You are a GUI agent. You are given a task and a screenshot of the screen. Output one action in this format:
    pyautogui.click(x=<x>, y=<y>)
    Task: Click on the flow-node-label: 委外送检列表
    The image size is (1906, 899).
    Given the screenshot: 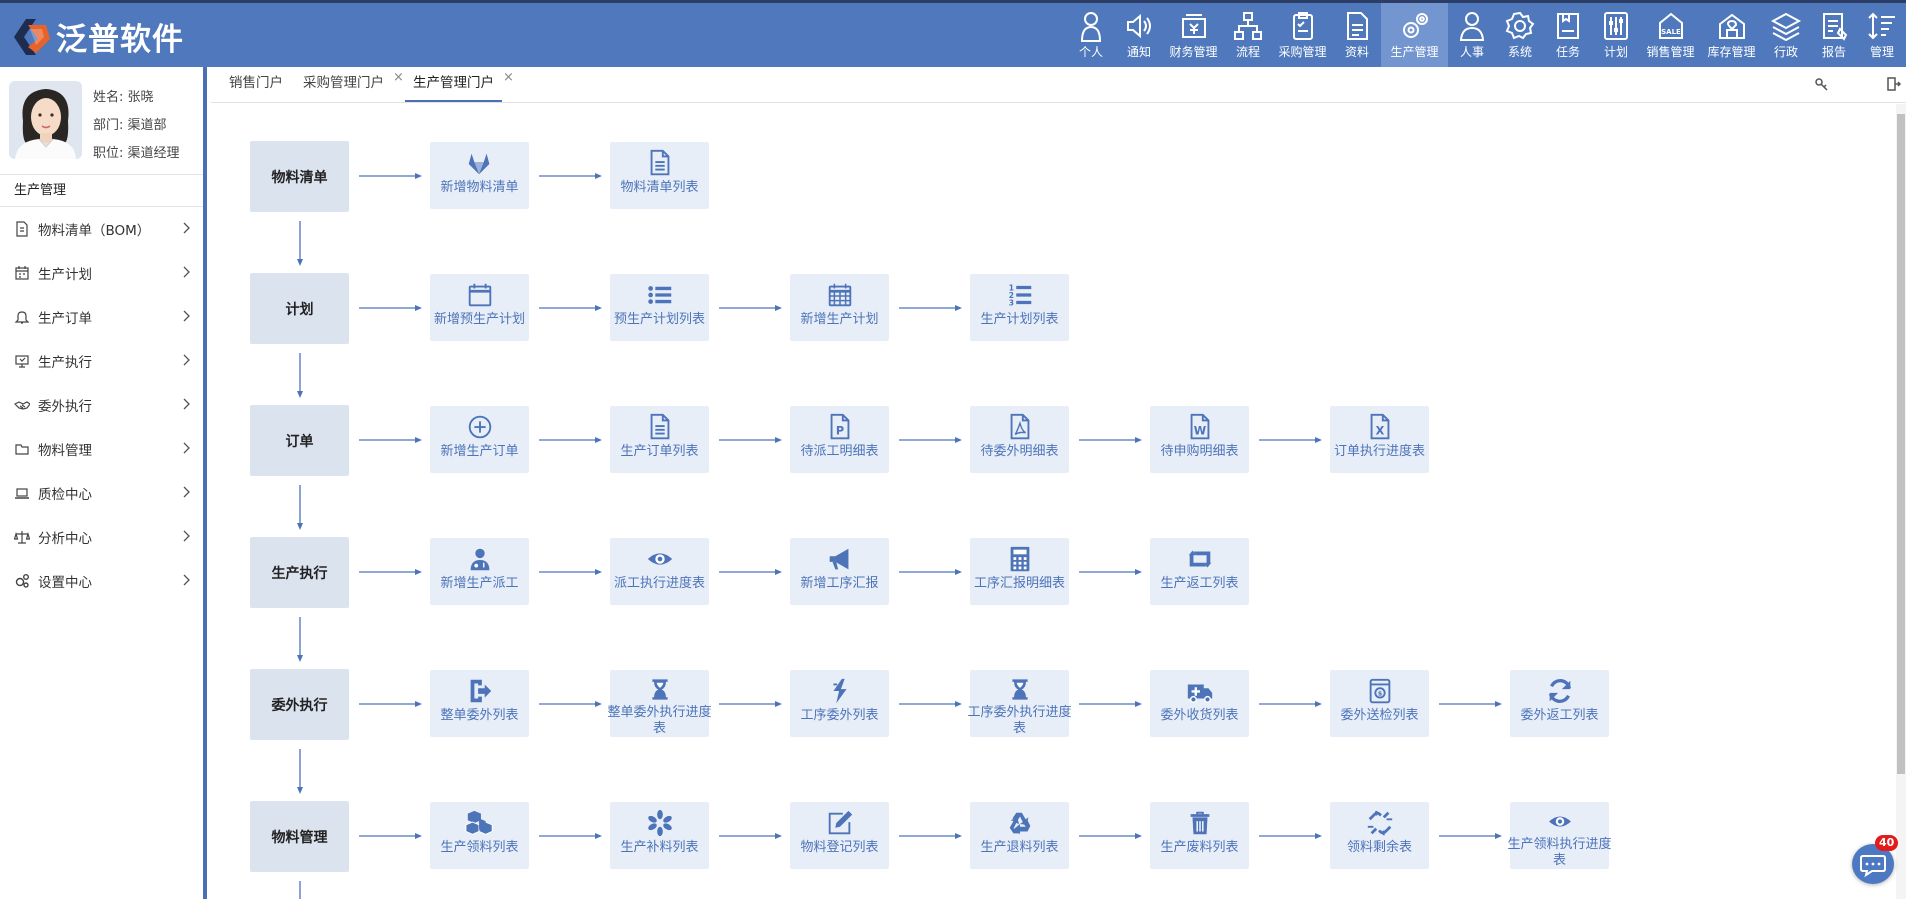 What is the action you would take?
    pyautogui.click(x=1379, y=715)
    